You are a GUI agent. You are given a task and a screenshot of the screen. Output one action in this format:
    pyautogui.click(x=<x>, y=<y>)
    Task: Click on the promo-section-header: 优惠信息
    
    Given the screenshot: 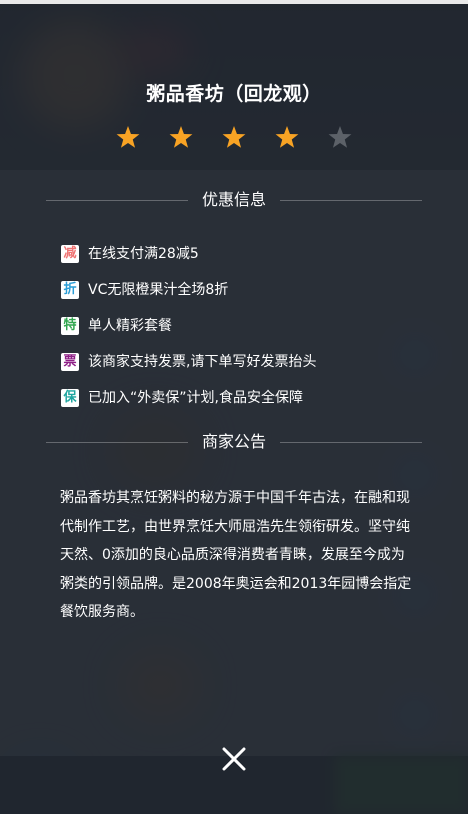 What is the action you would take?
    pyautogui.click(x=234, y=200)
    